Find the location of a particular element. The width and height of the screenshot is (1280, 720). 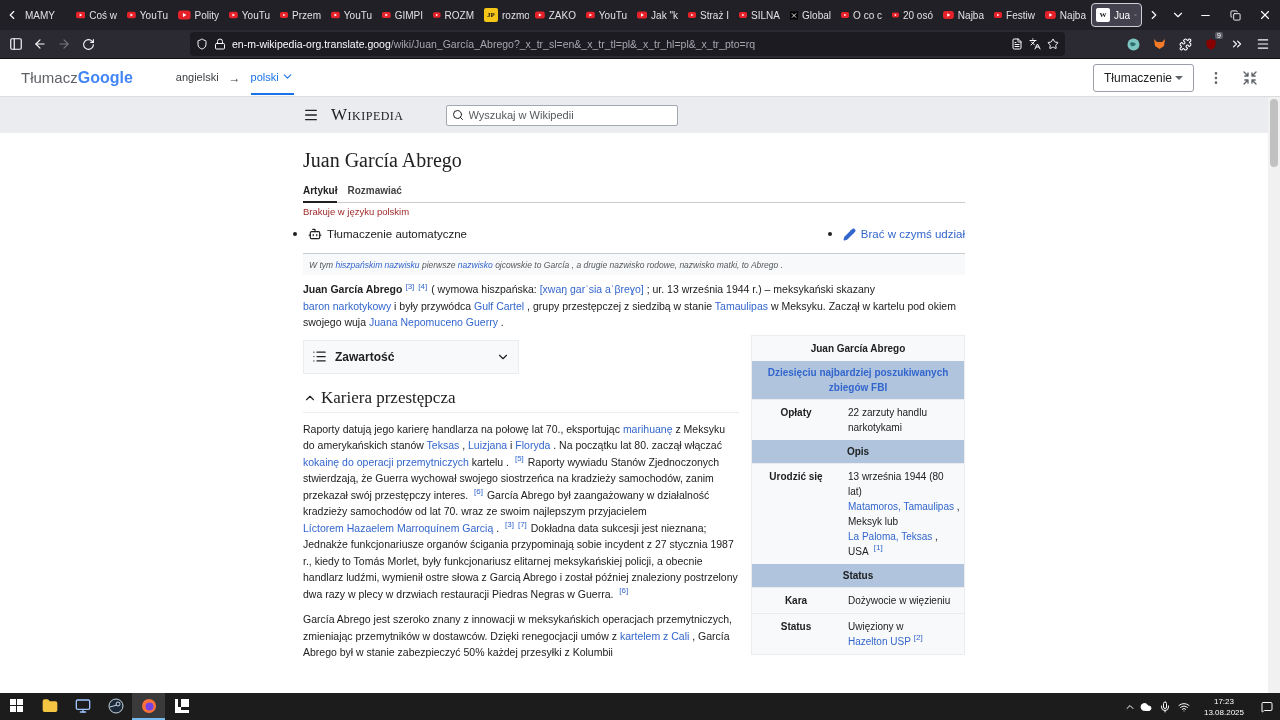

lock-icon is located at coordinates (220, 44).